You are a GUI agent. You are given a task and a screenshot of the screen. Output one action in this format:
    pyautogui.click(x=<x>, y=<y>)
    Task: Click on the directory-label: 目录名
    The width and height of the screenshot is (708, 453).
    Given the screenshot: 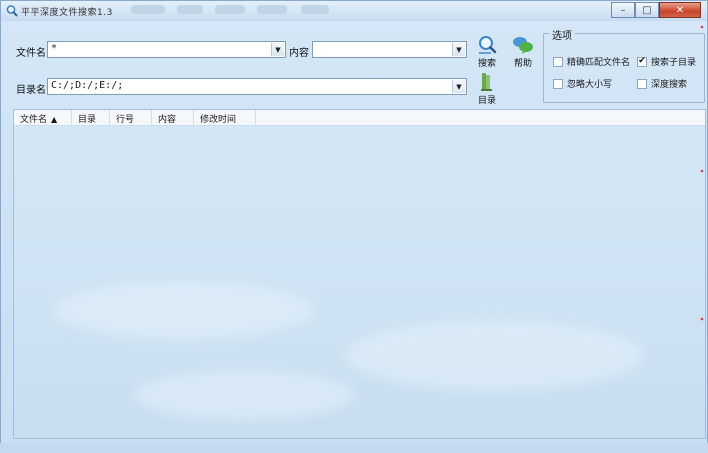 What is the action you would take?
    pyautogui.click(x=31, y=90)
    